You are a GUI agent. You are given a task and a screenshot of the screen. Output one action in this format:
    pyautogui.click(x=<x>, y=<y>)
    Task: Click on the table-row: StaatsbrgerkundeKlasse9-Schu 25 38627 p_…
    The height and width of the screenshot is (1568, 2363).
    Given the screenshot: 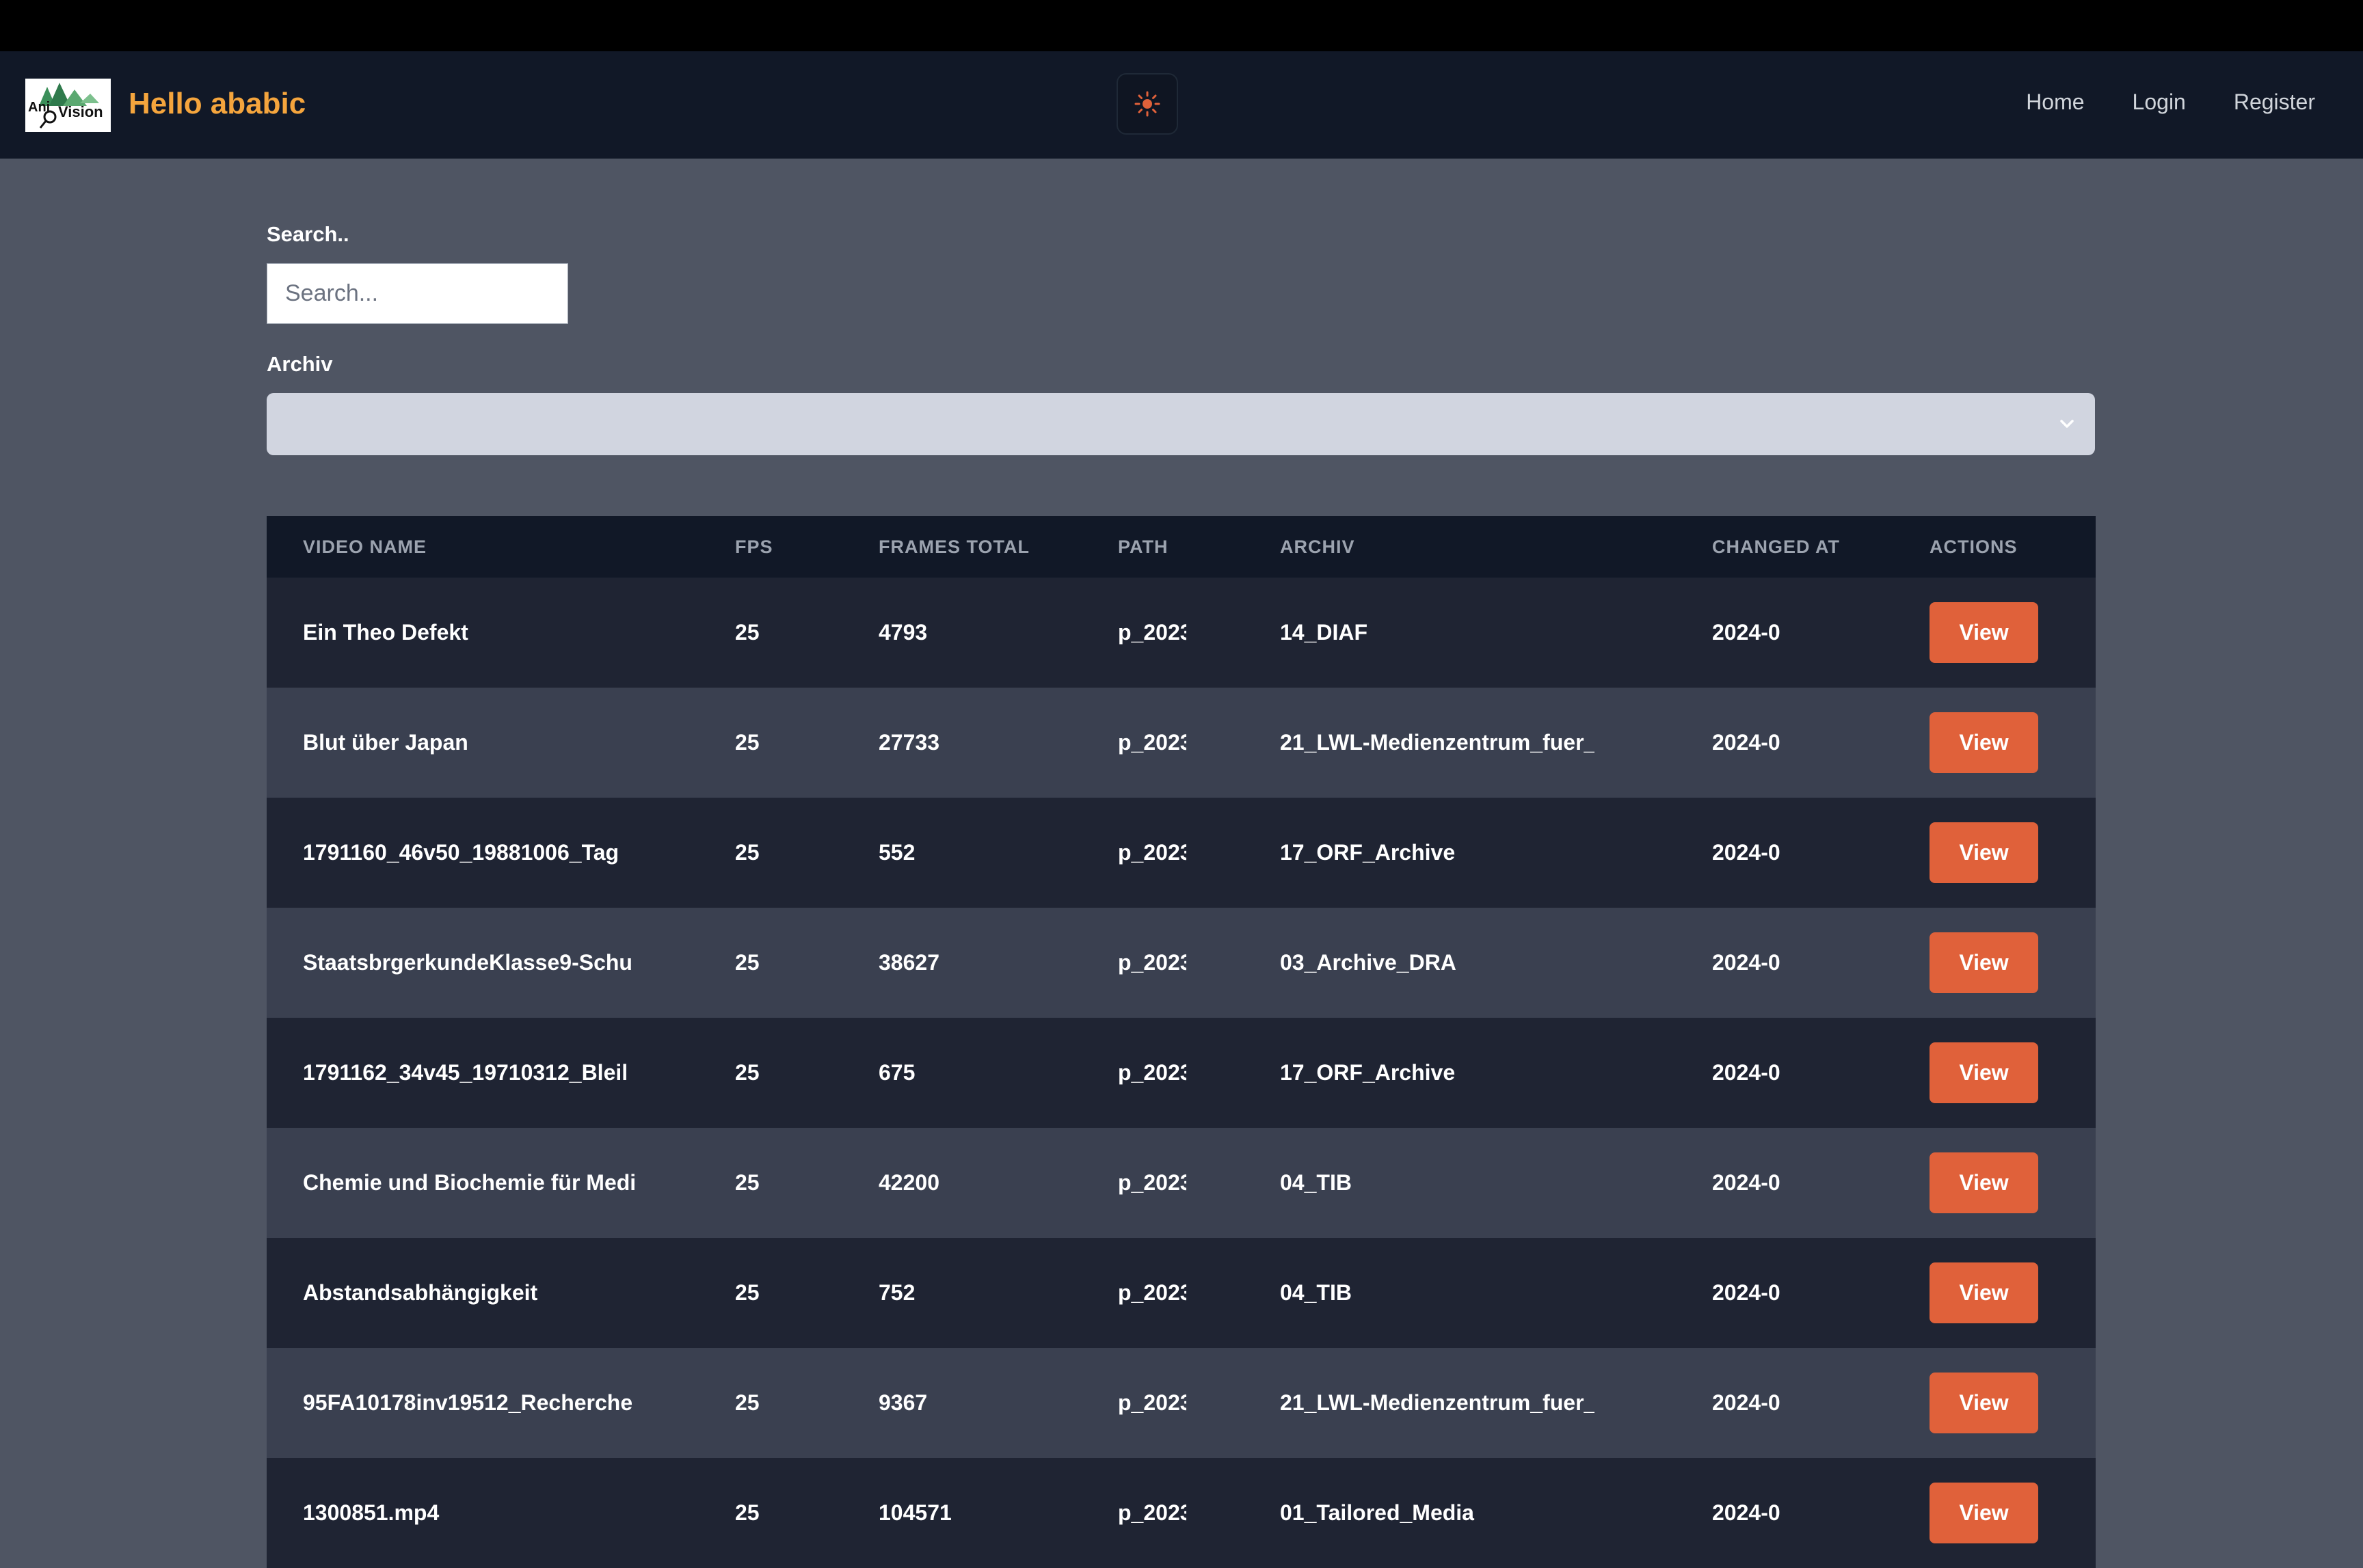 What is the action you would take?
    pyautogui.click(x=1181, y=963)
    